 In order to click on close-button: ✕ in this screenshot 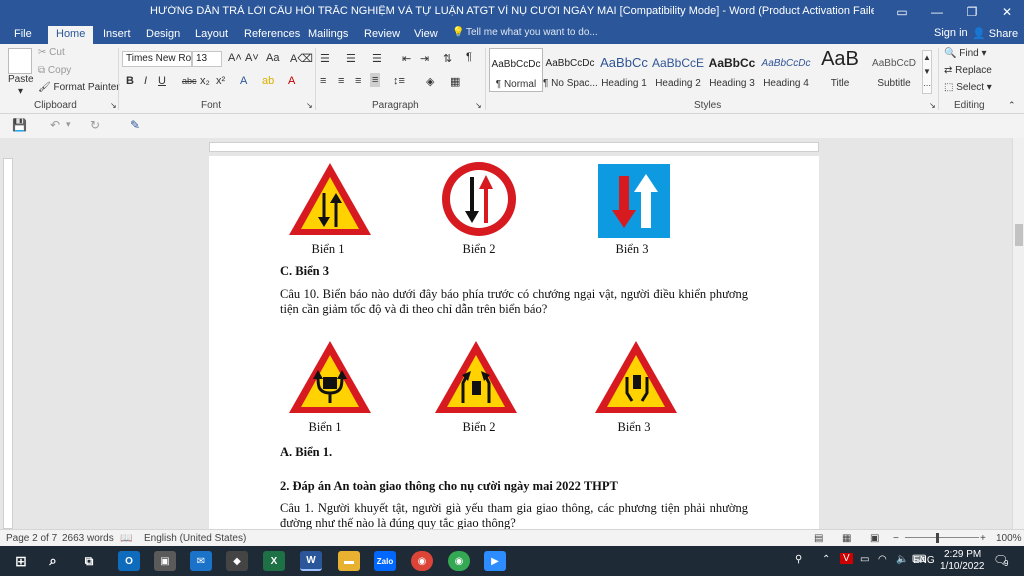, I will do `click(1007, 12)`.